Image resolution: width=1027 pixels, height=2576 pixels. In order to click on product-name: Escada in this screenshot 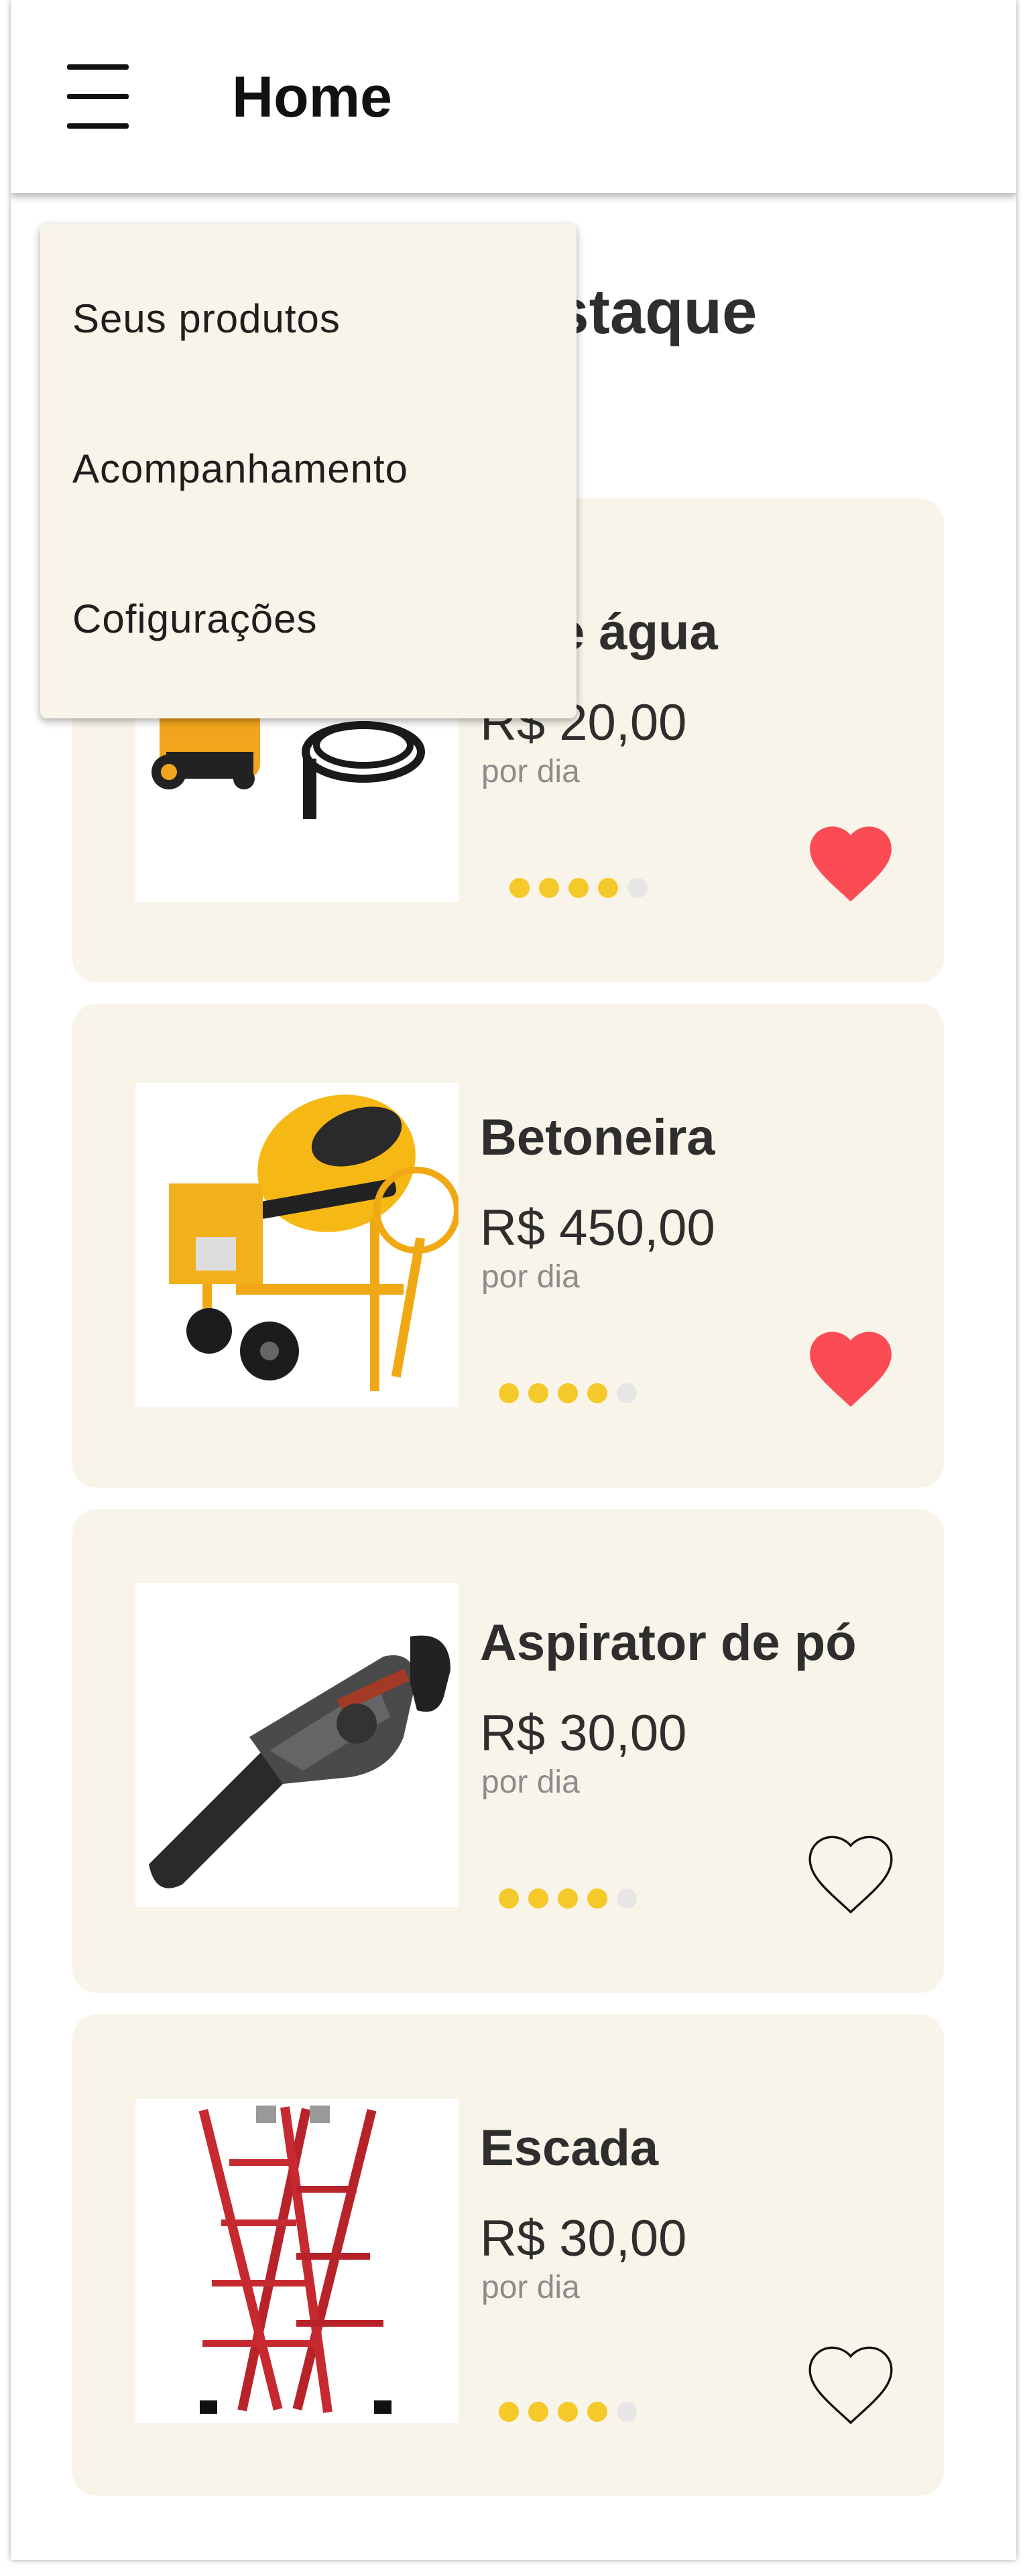, I will do `click(569, 2148)`.